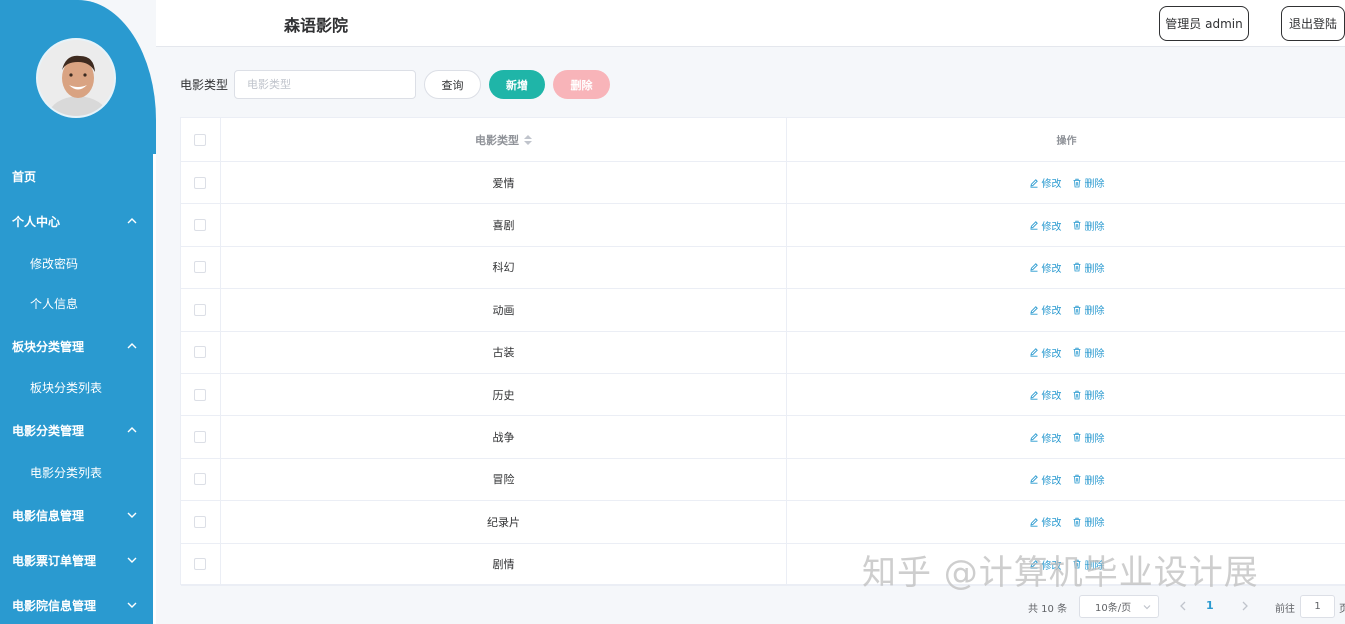 This screenshot has height=624, width=1345. What do you see at coordinates (66, 472) in the screenshot?
I see `sidebar-item-label: 电影分类列表` at bounding box center [66, 472].